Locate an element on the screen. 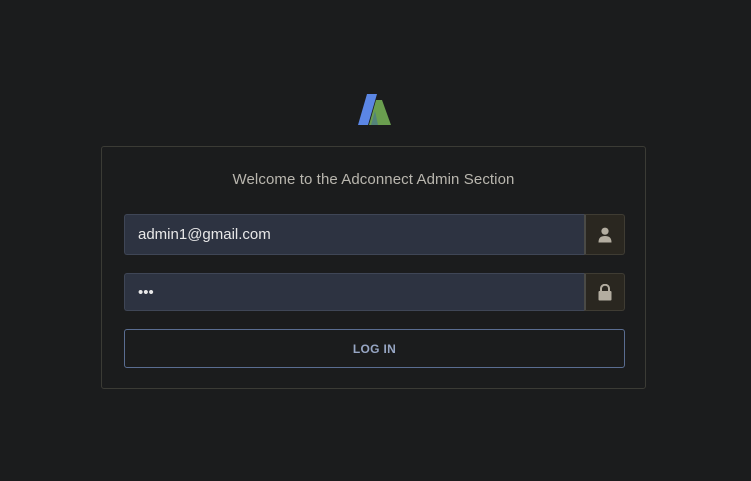  adconnect-logo-icon is located at coordinates (374, 109).